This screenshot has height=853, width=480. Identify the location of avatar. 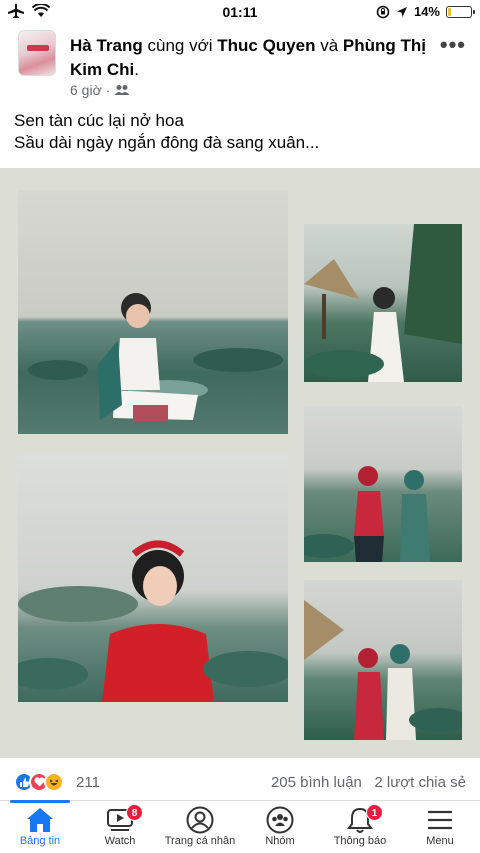
(37, 53).